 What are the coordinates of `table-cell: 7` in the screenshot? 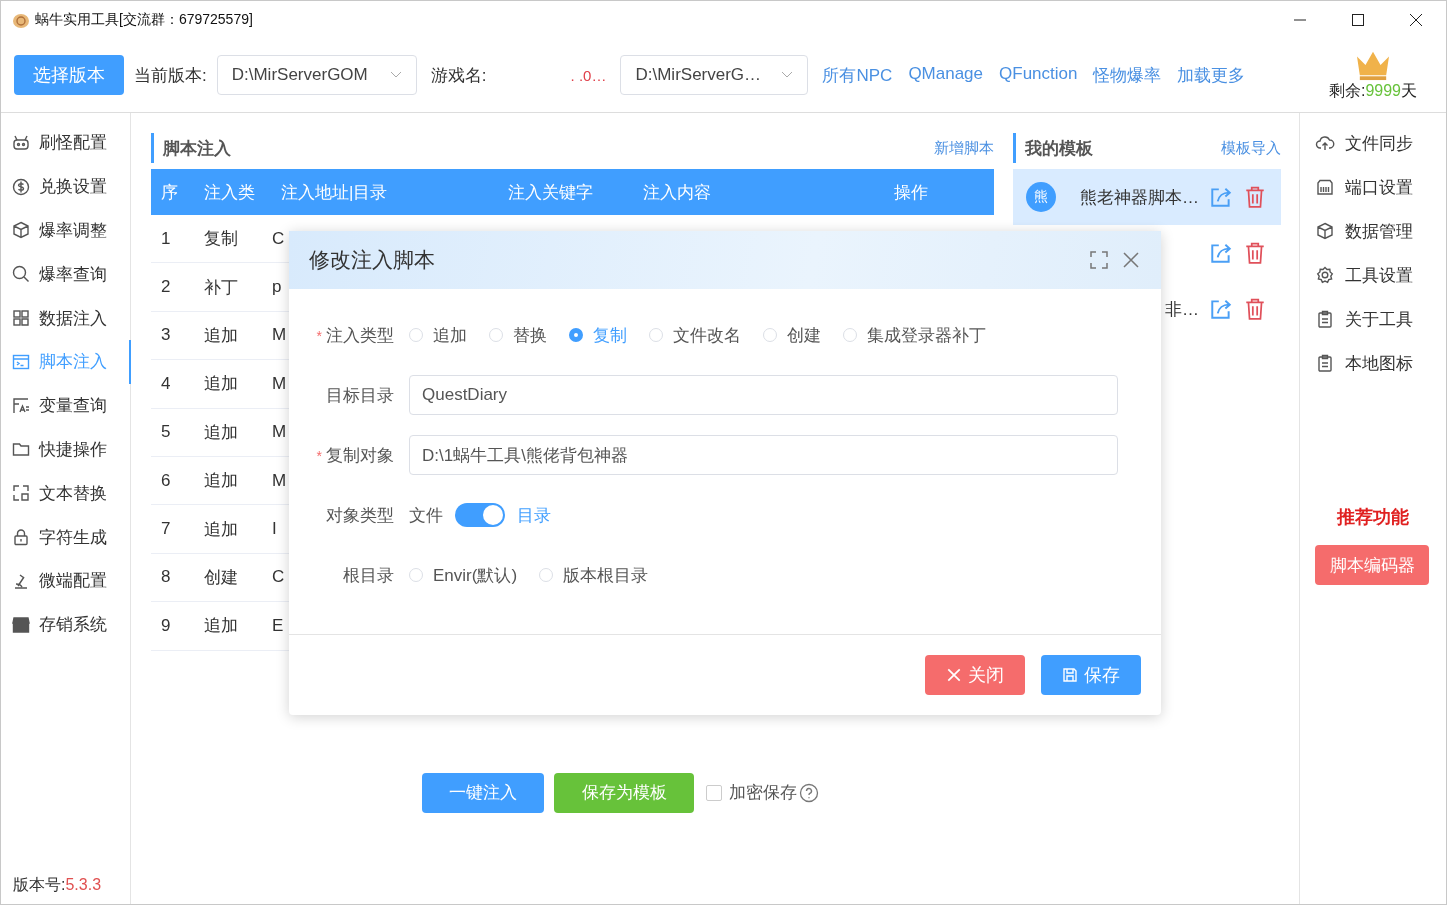 It's located at (166, 529).